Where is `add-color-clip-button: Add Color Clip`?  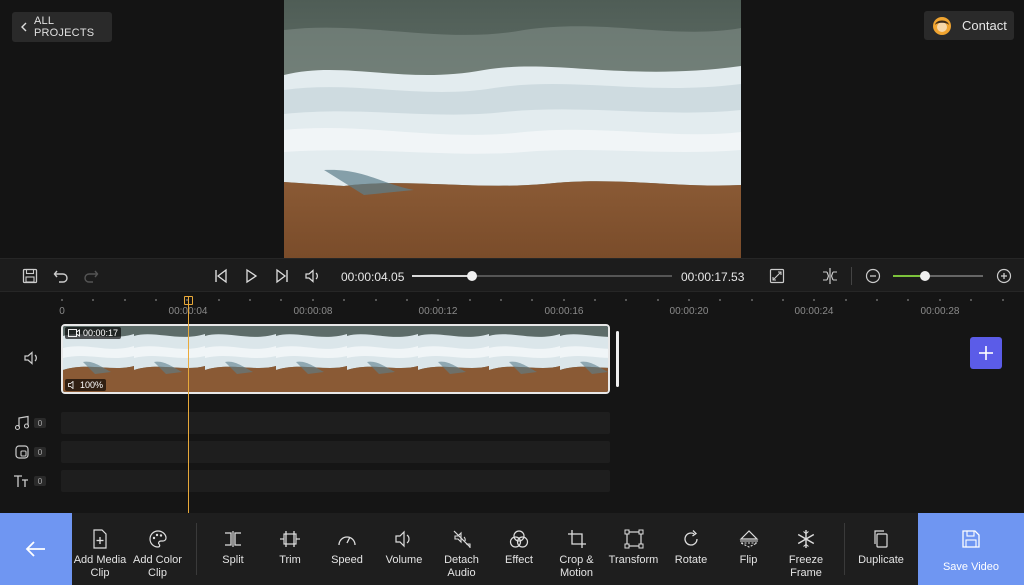
add-color-clip-button: Add Color Clip is located at coordinates (157, 549).